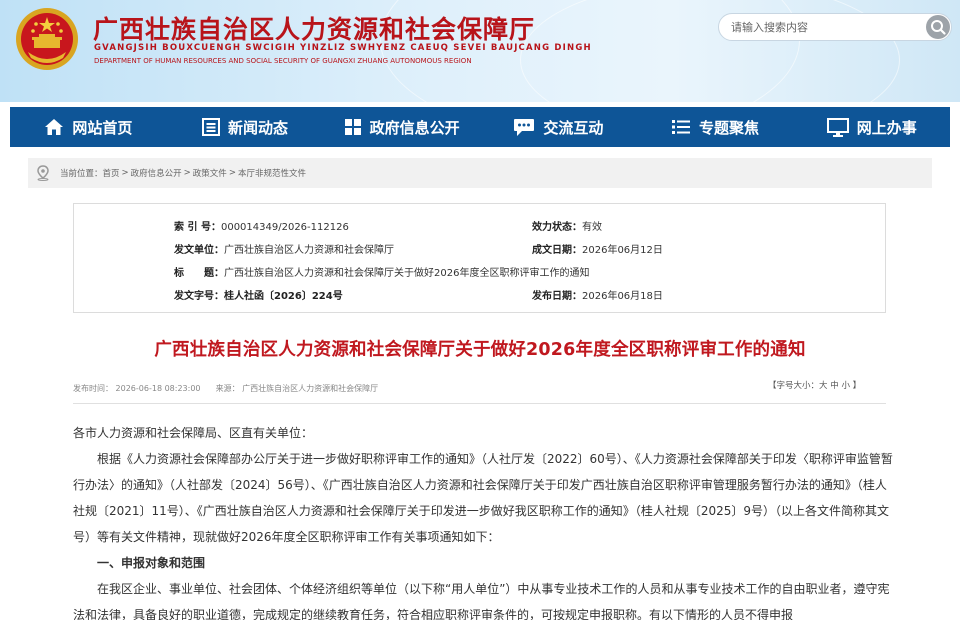 Image resolution: width=960 pixels, height=620 pixels. Describe the element at coordinates (258, 127) in the screenshot. I see `nav-item-label: 新闻动态` at that location.